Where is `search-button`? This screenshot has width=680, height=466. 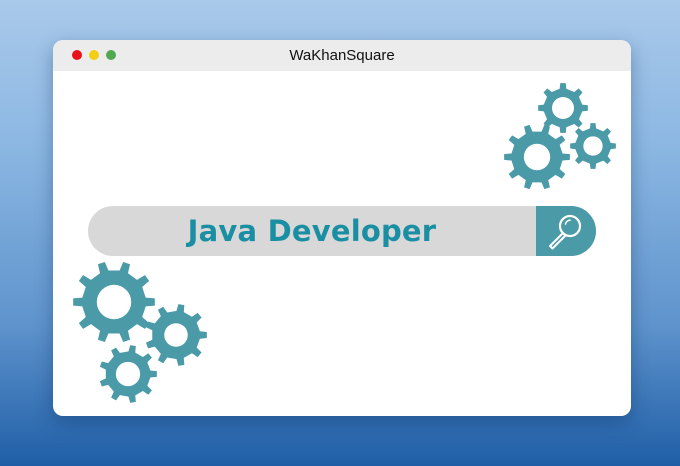
search-button is located at coordinates (566, 231).